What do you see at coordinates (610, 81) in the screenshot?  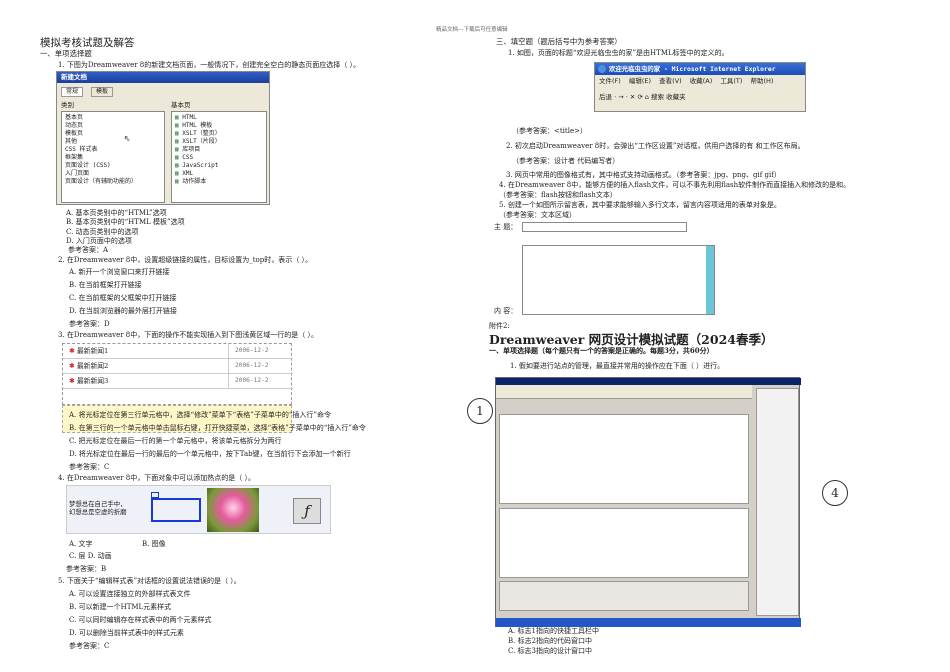 I see `menu-item: 文件(F)` at bounding box center [610, 81].